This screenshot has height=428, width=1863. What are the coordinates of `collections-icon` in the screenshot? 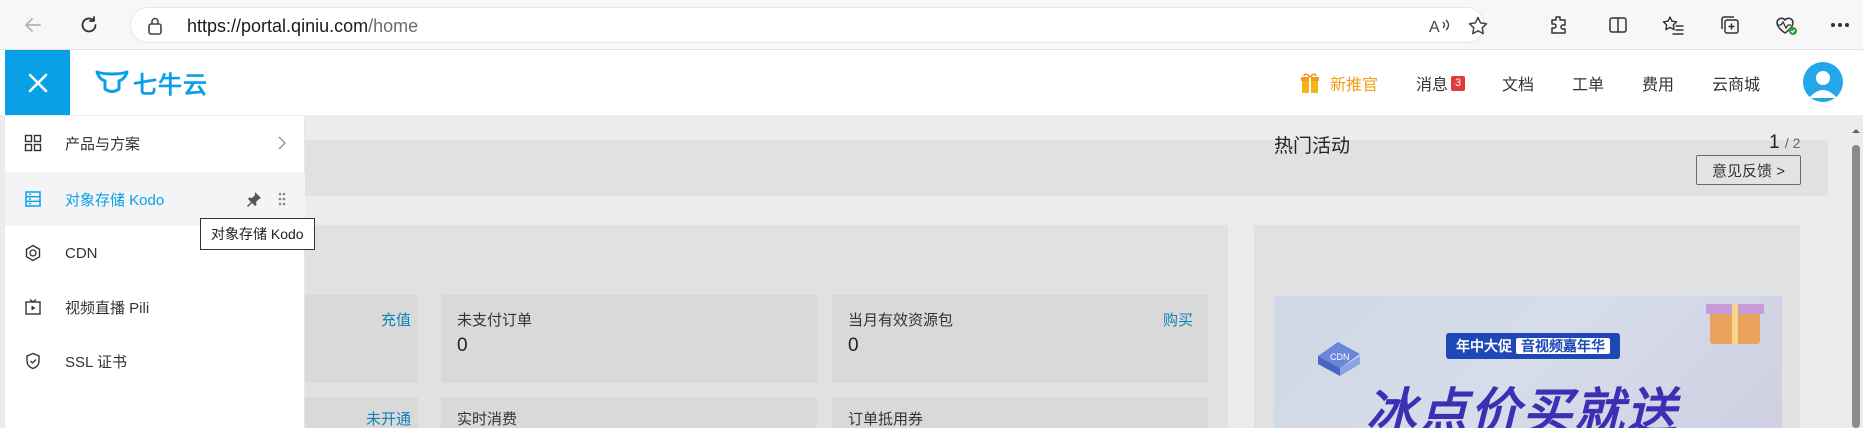 It's located at (1730, 25).